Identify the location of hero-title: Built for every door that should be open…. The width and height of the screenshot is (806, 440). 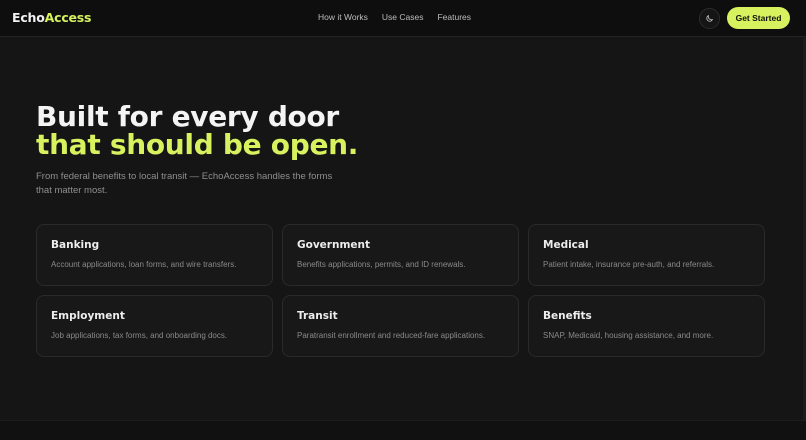
(197, 131).